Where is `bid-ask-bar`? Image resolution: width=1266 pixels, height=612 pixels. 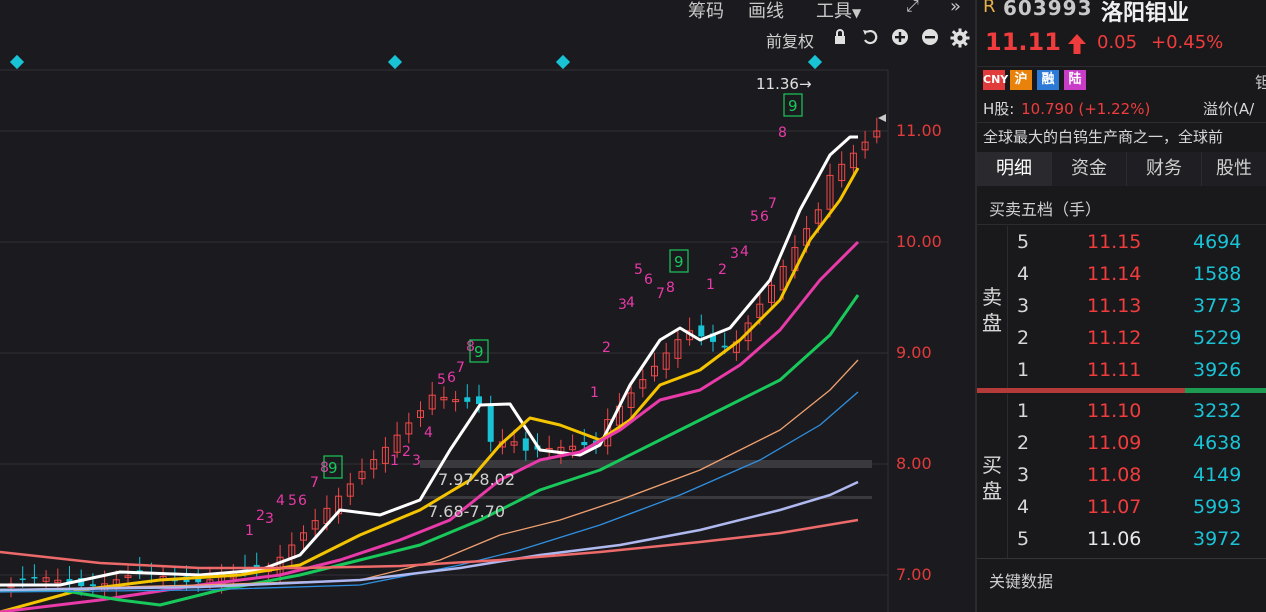 bid-ask-bar is located at coordinates (1121, 390).